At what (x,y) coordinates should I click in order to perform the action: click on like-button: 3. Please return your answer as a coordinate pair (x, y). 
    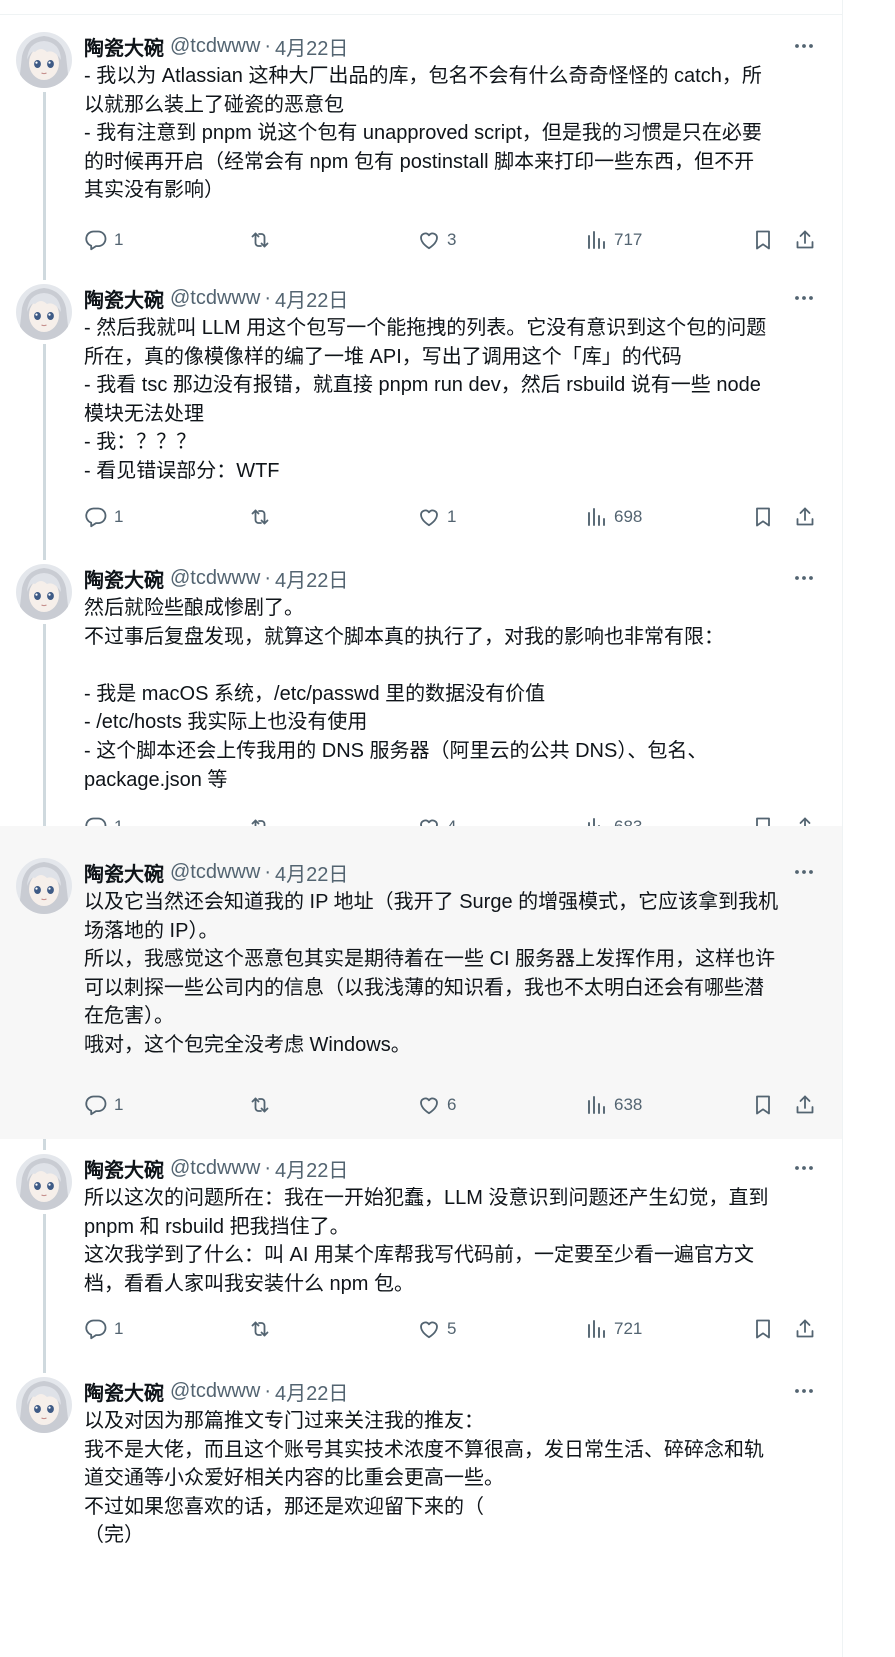
    Looking at the image, I should click on (436, 240).